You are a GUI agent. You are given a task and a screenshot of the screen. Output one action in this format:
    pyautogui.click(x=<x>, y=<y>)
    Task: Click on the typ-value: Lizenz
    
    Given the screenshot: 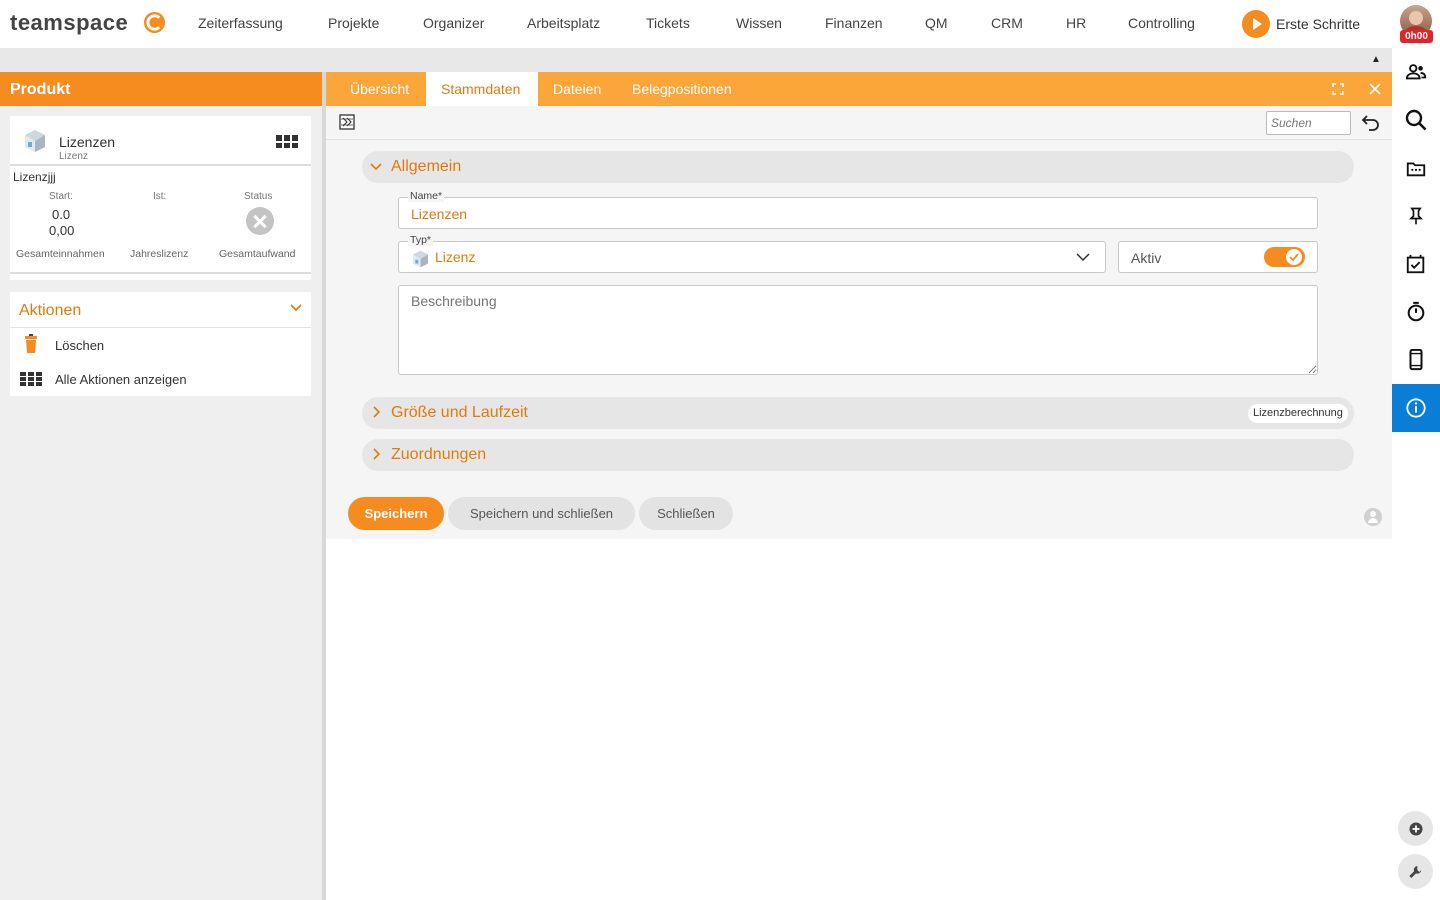 What is the action you would take?
    pyautogui.click(x=455, y=257)
    